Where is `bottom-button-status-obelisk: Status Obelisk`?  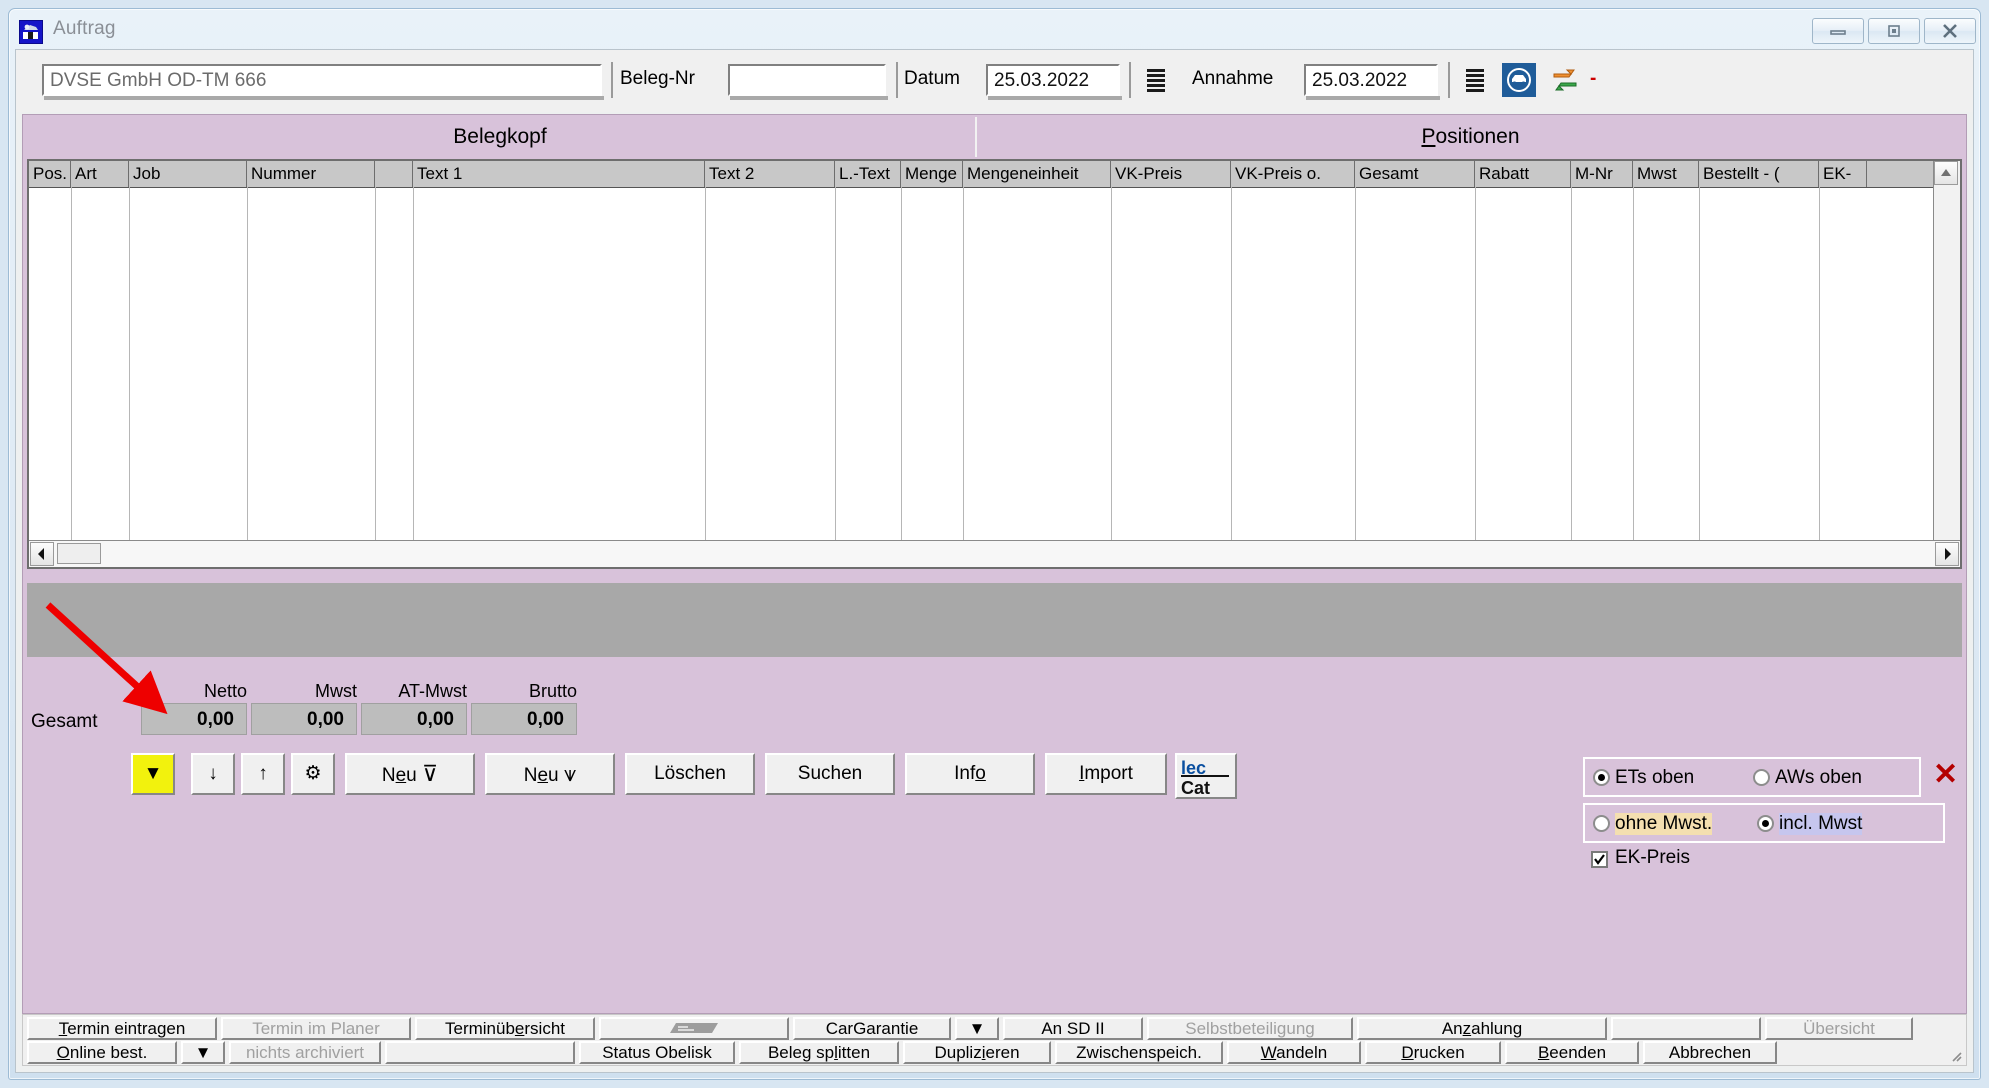 bottom-button-status-obelisk: Status Obelisk is located at coordinates (657, 1052).